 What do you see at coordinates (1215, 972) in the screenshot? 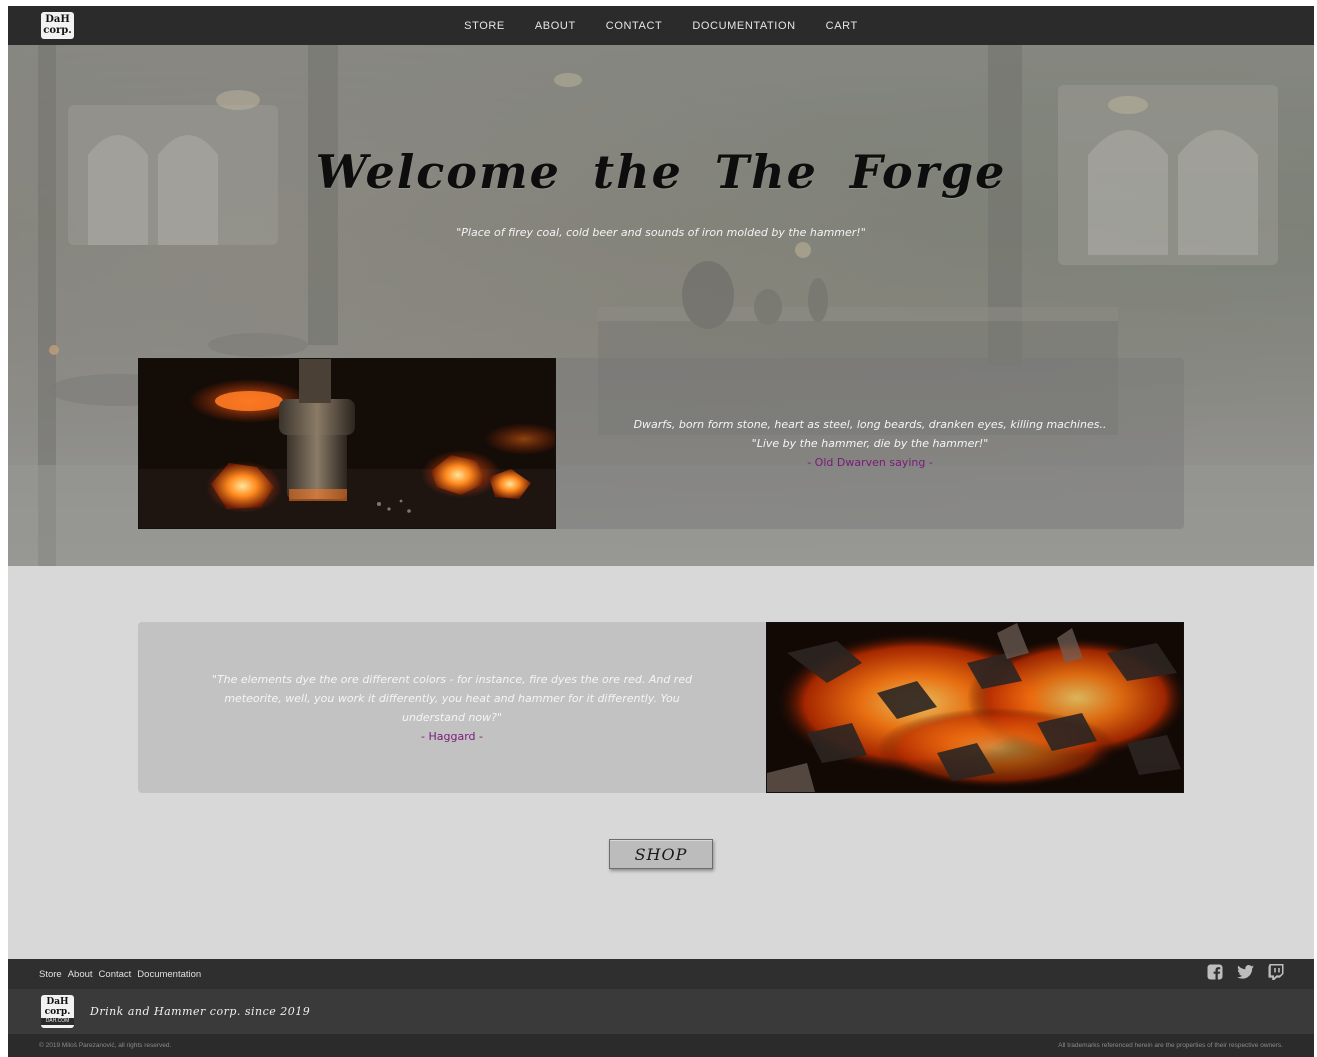
I see `facebook-icon` at bounding box center [1215, 972].